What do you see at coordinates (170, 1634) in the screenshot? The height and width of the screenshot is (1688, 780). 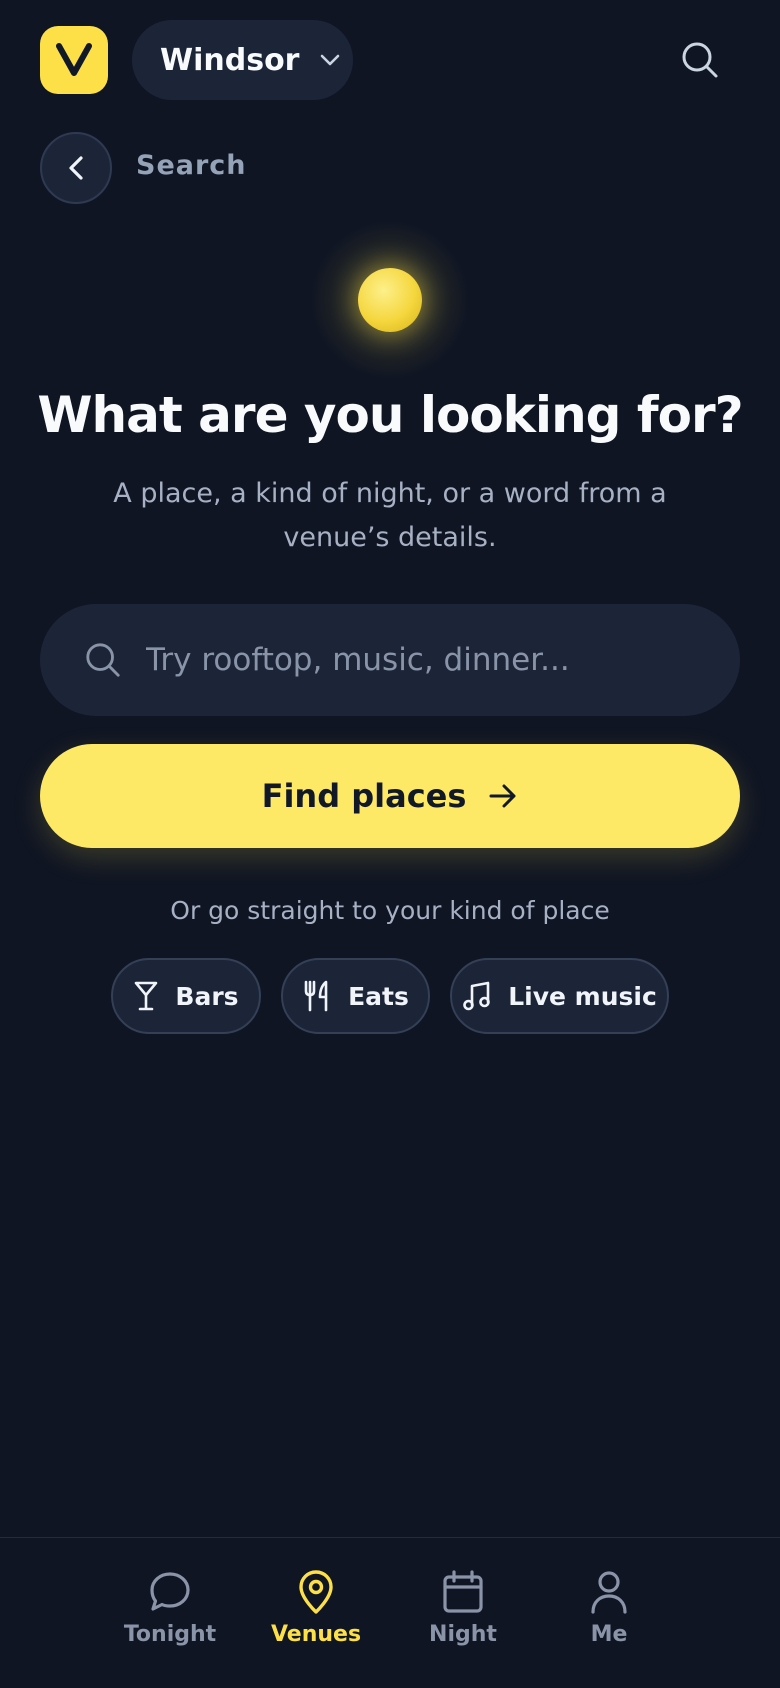 I see `nav-label: Tonight` at bounding box center [170, 1634].